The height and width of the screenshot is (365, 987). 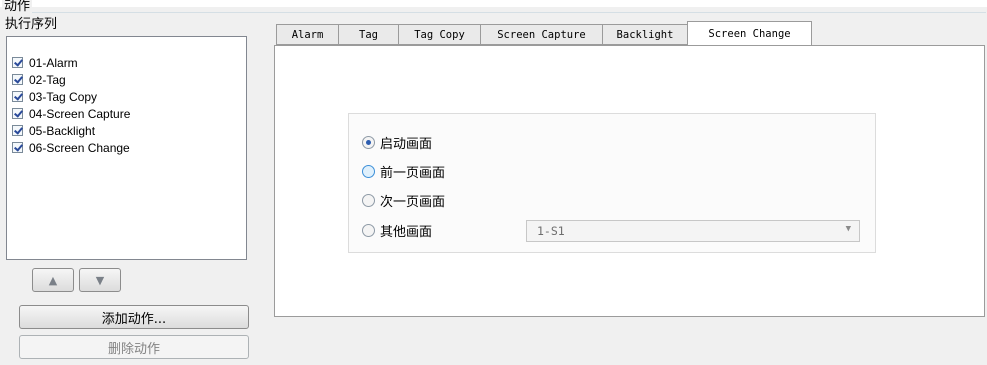 I want to click on radio-other-screen: 其他画面, so click(x=397, y=230).